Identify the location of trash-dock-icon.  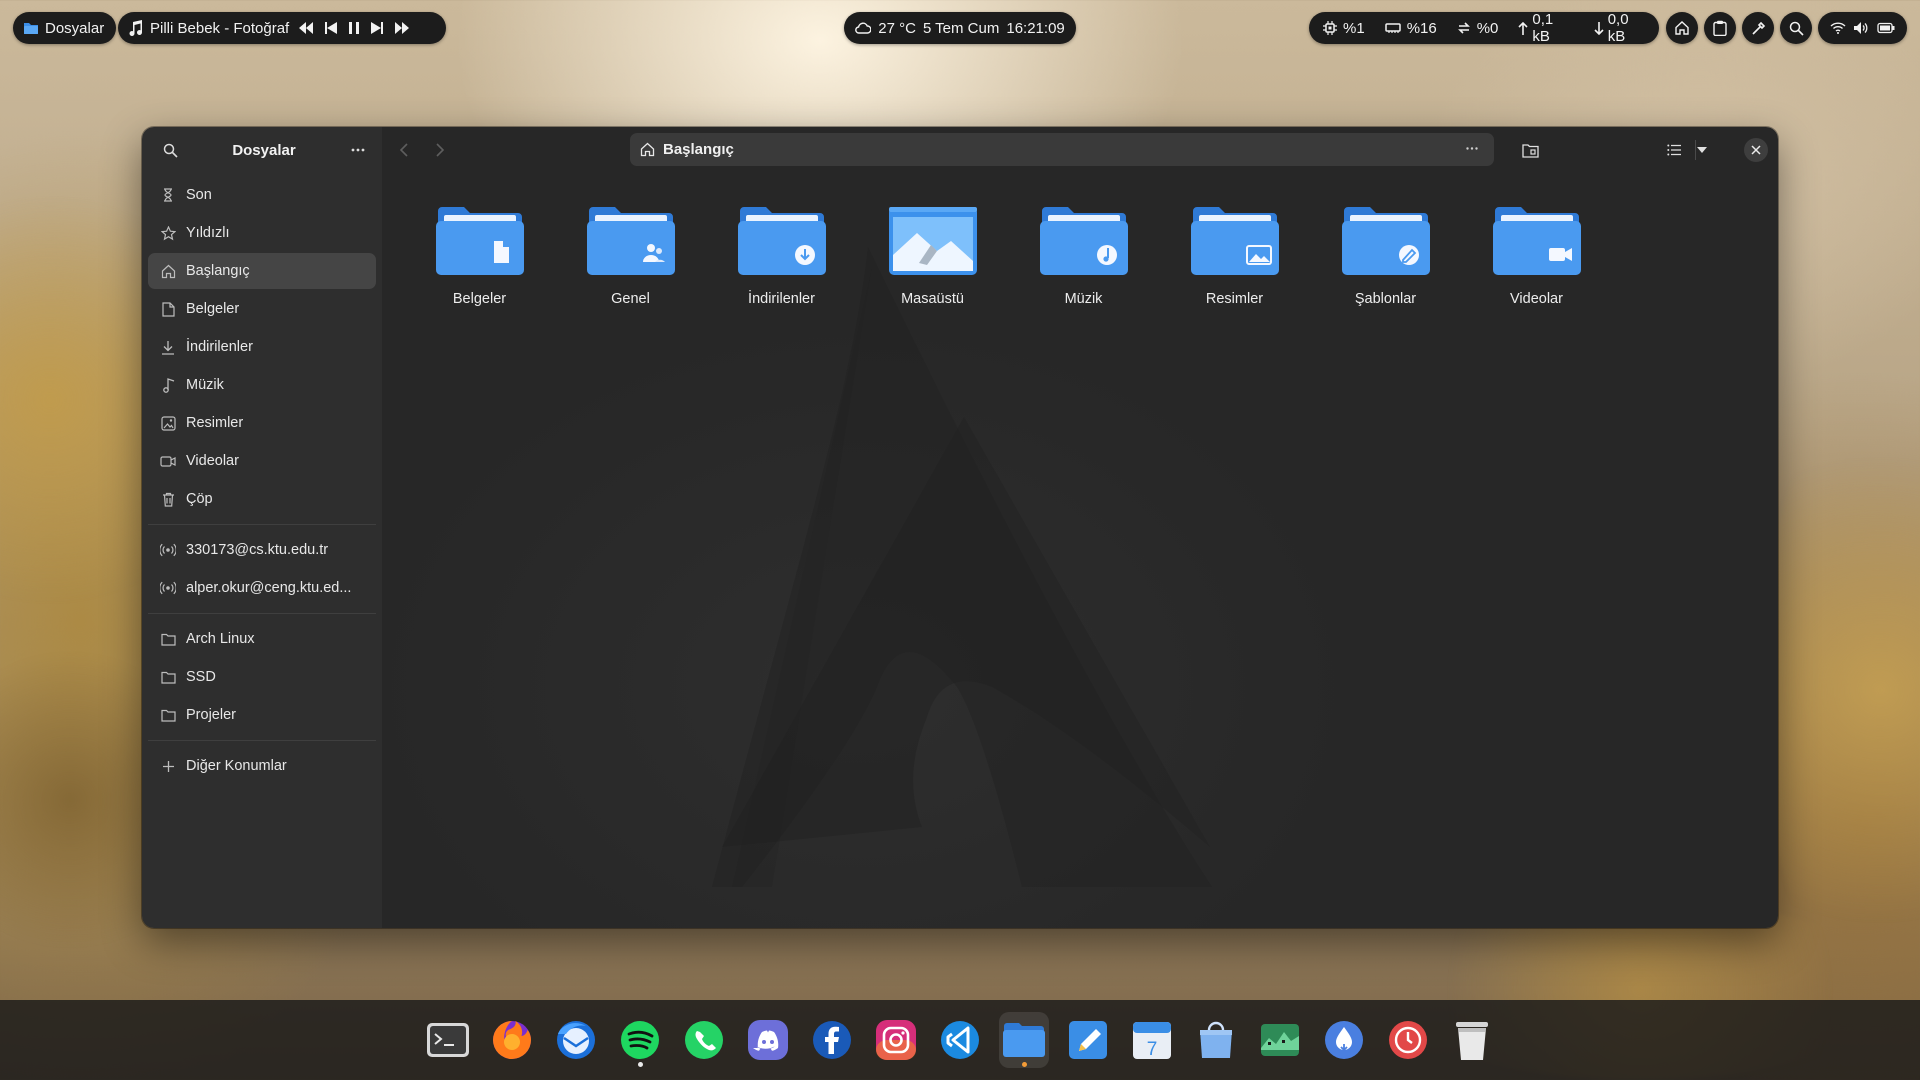
(1472, 1041).